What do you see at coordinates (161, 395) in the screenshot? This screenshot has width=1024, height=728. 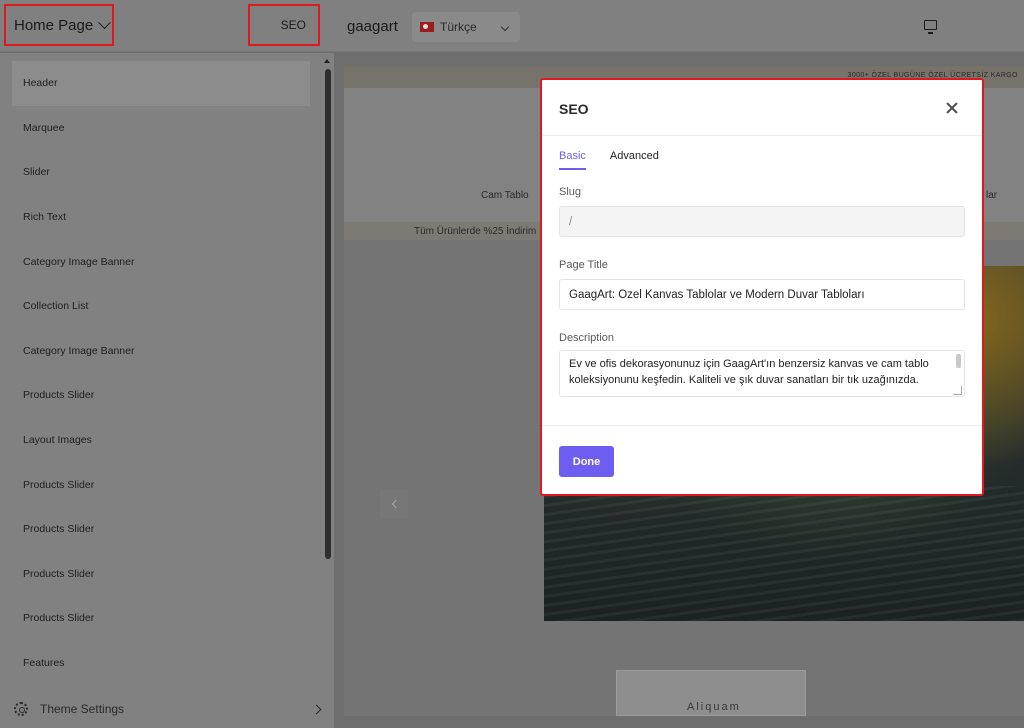 I see `sidebar-item-products-slider: Products Slider` at bounding box center [161, 395].